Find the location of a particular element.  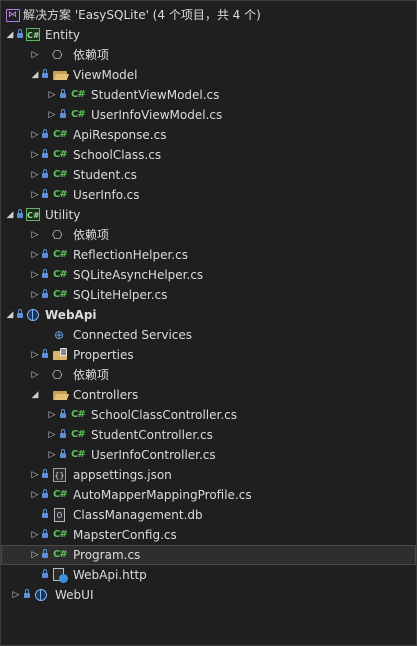

tree-row-file-studentviewmodel: ▷ StudentViewModel.cs is located at coordinates (208, 95).